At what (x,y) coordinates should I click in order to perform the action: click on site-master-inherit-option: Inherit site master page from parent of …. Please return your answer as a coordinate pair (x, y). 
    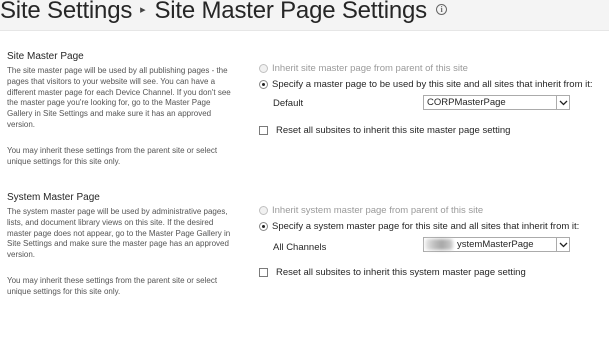
    Looking at the image, I should click on (363, 68).